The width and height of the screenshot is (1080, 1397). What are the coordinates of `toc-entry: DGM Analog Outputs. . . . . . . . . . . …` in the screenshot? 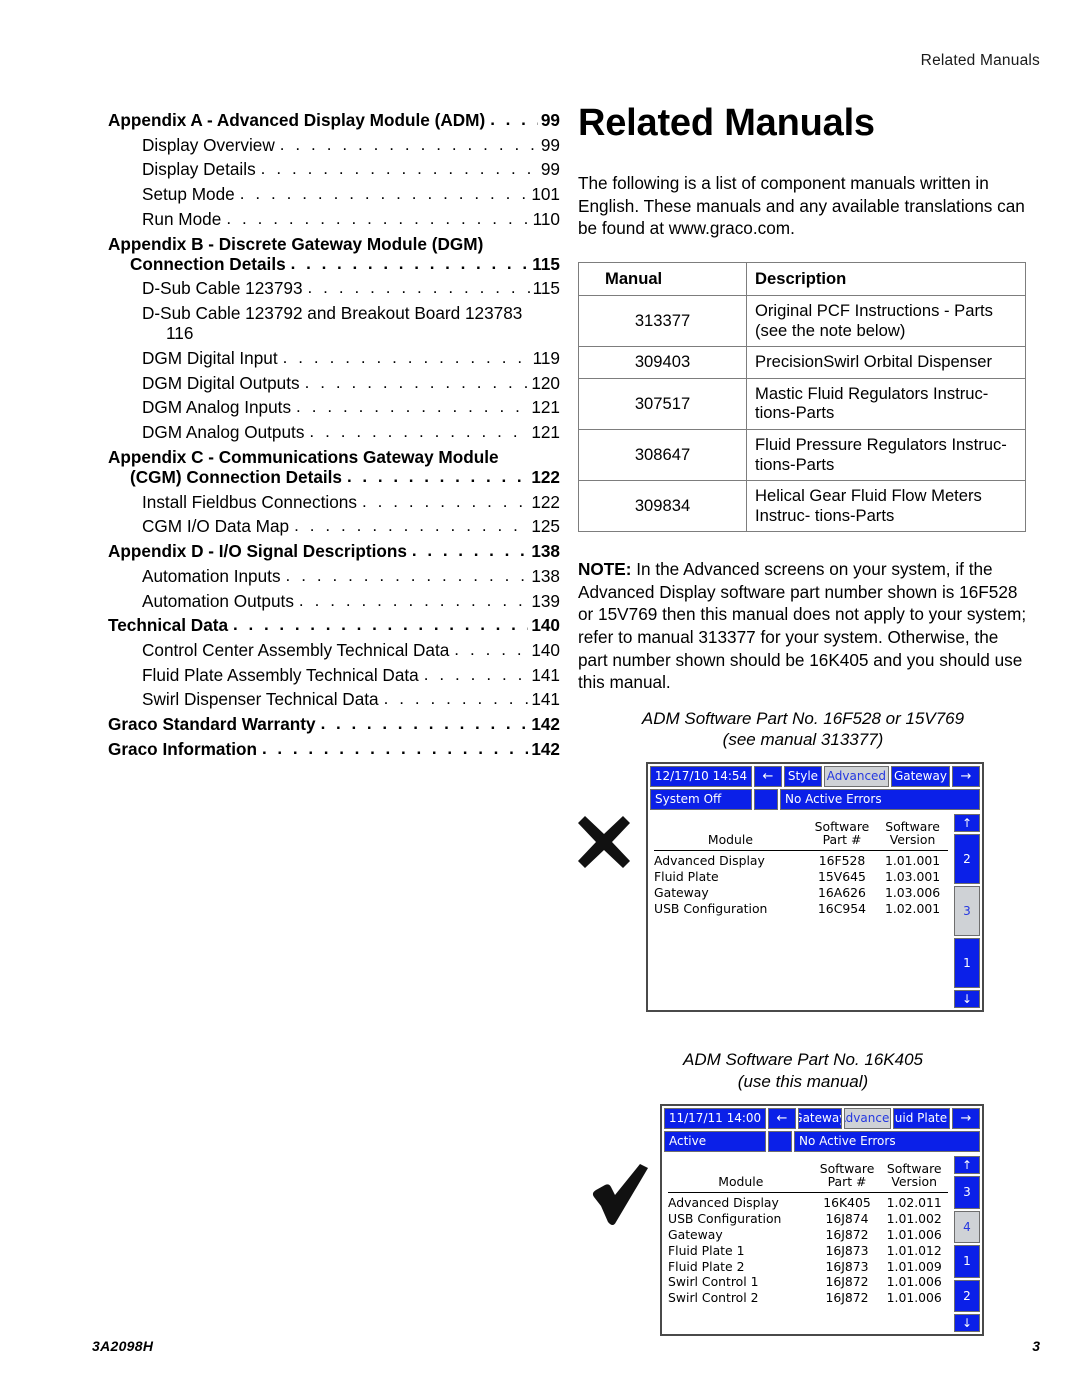 It's located at (326, 432).